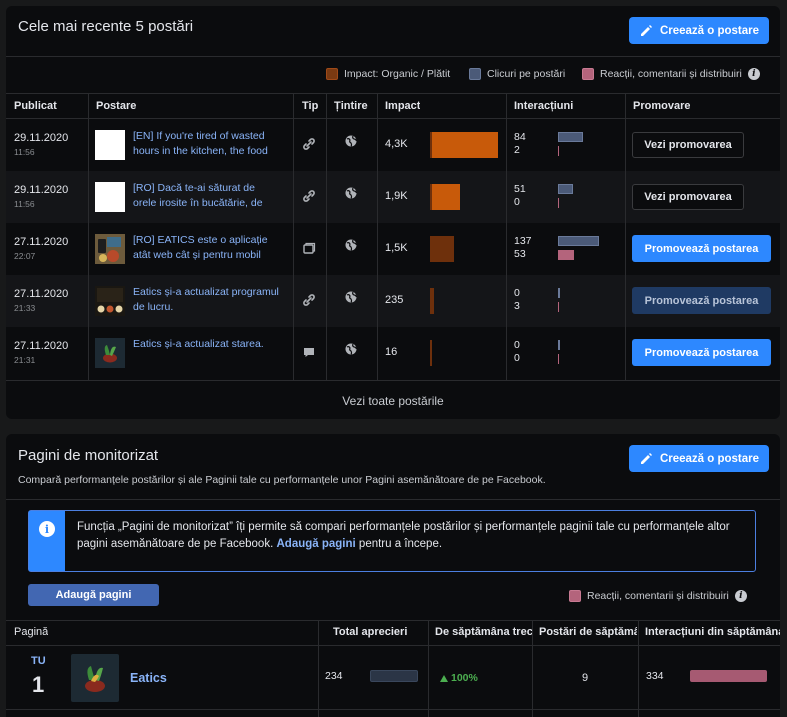 Image resolution: width=787 pixels, height=717 pixels. I want to click on page-name-link: Eatics, so click(148, 678).